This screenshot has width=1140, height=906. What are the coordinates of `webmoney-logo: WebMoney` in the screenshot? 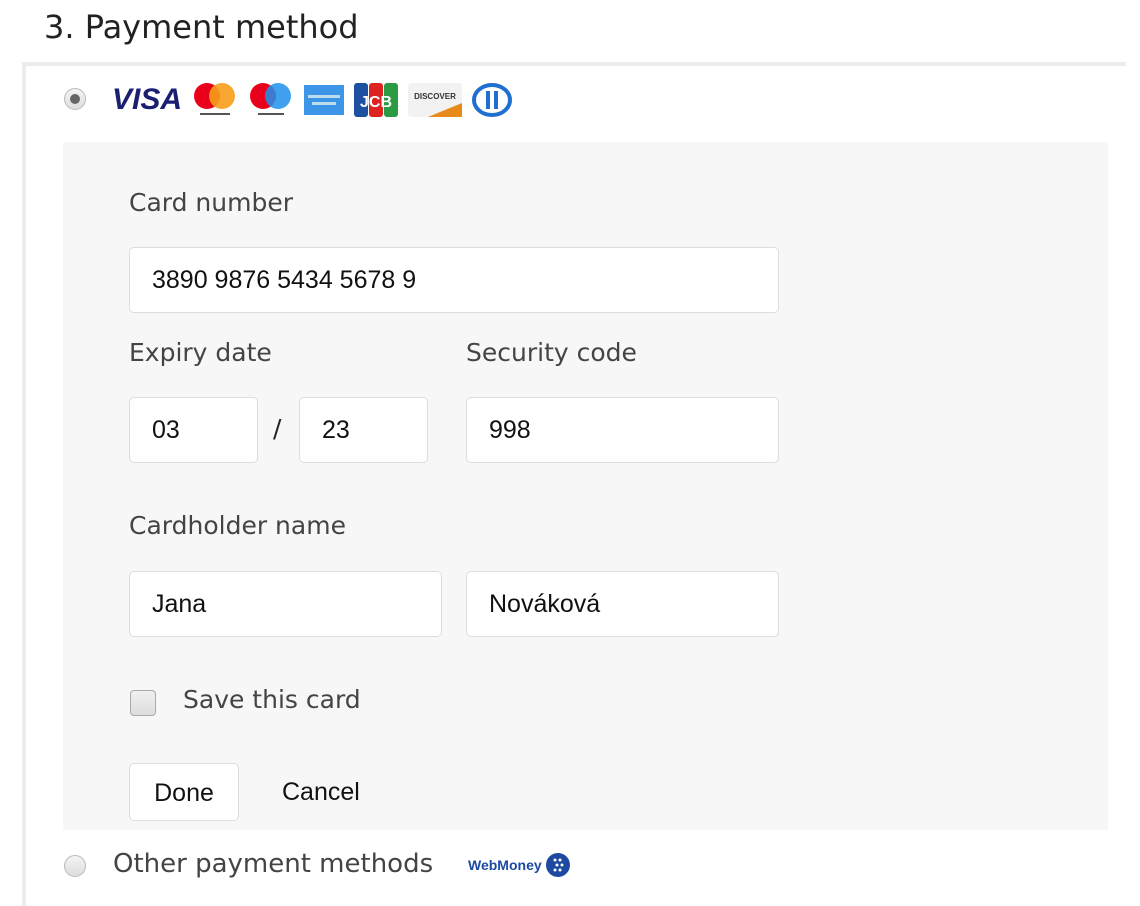 It's located at (519, 865).